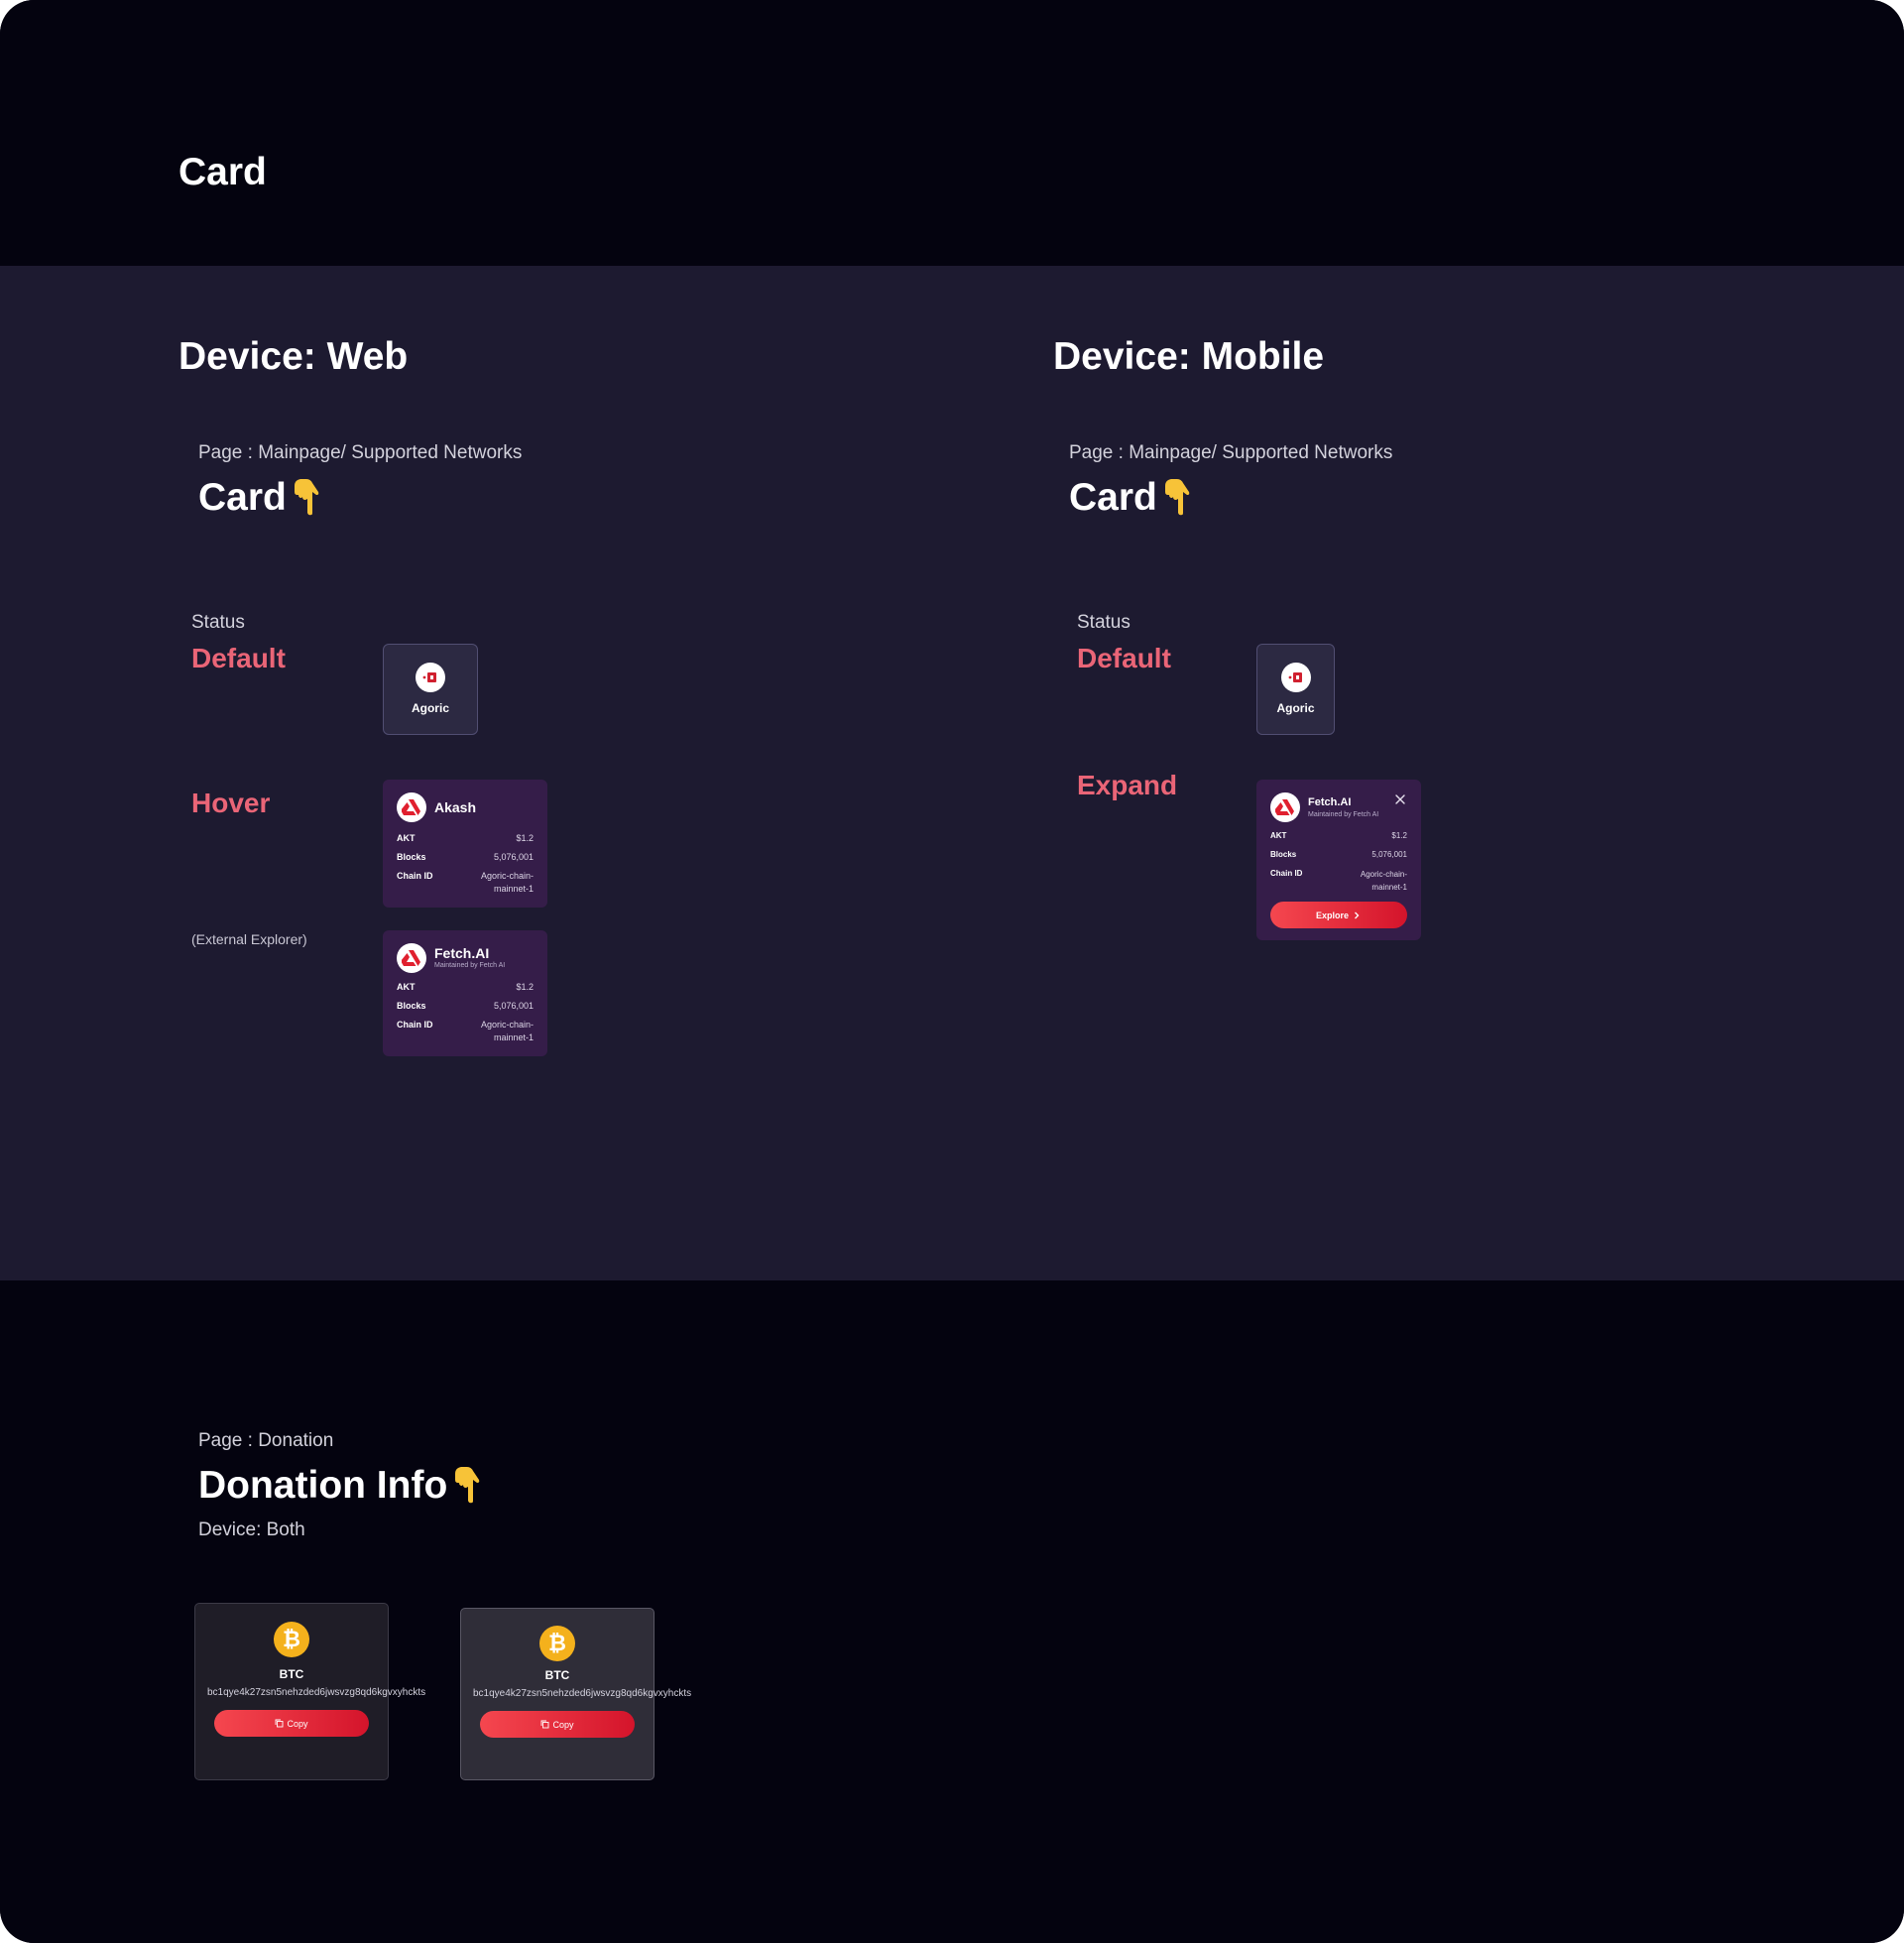  What do you see at coordinates (242, 498) in the screenshot?
I see `web-card-heading-text: Card` at bounding box center [242, 498].